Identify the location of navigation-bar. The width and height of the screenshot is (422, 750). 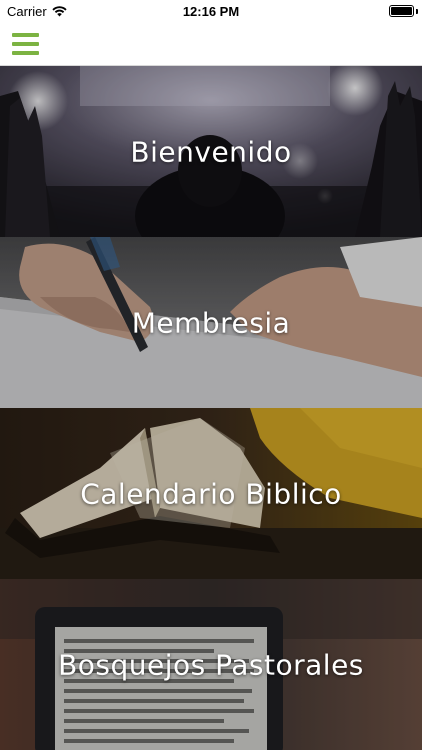
(211, 44).